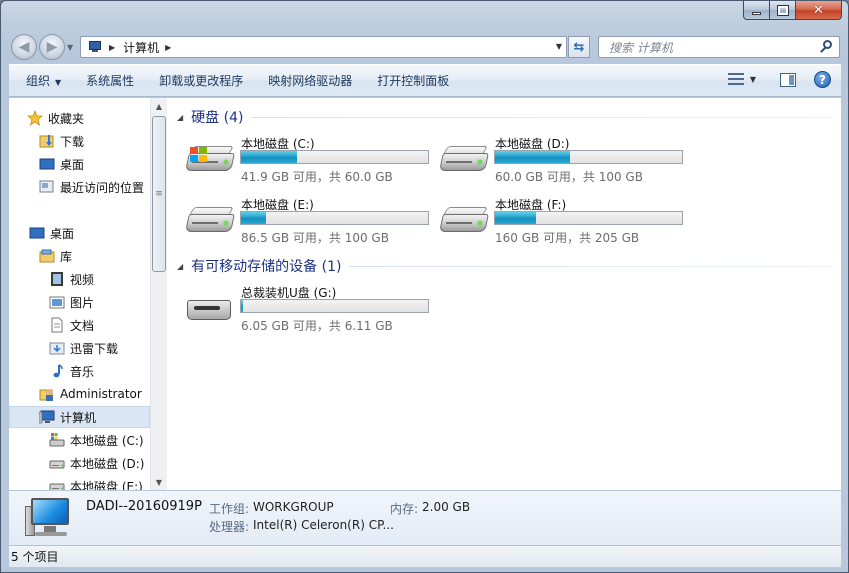 This screenshot has height=573, width=849. What do you see at coordinates (753, 79) in the screenshot?
I see `view-dropdown-icon: ▼` at bounding box center [753, 79].